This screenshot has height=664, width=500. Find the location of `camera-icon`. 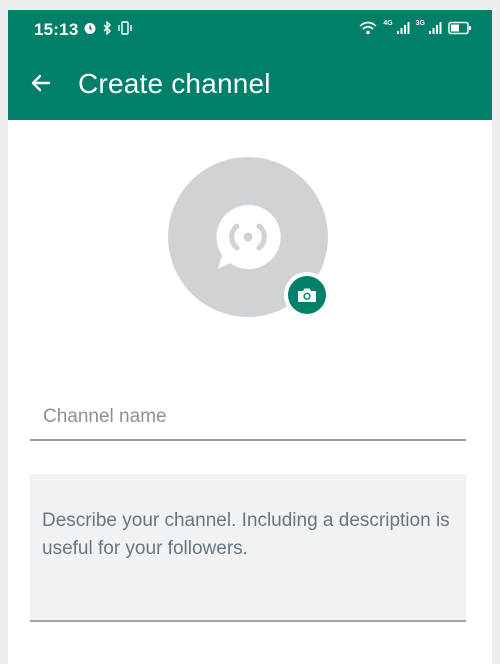

camera-icon is located at coordinates (307, 295).